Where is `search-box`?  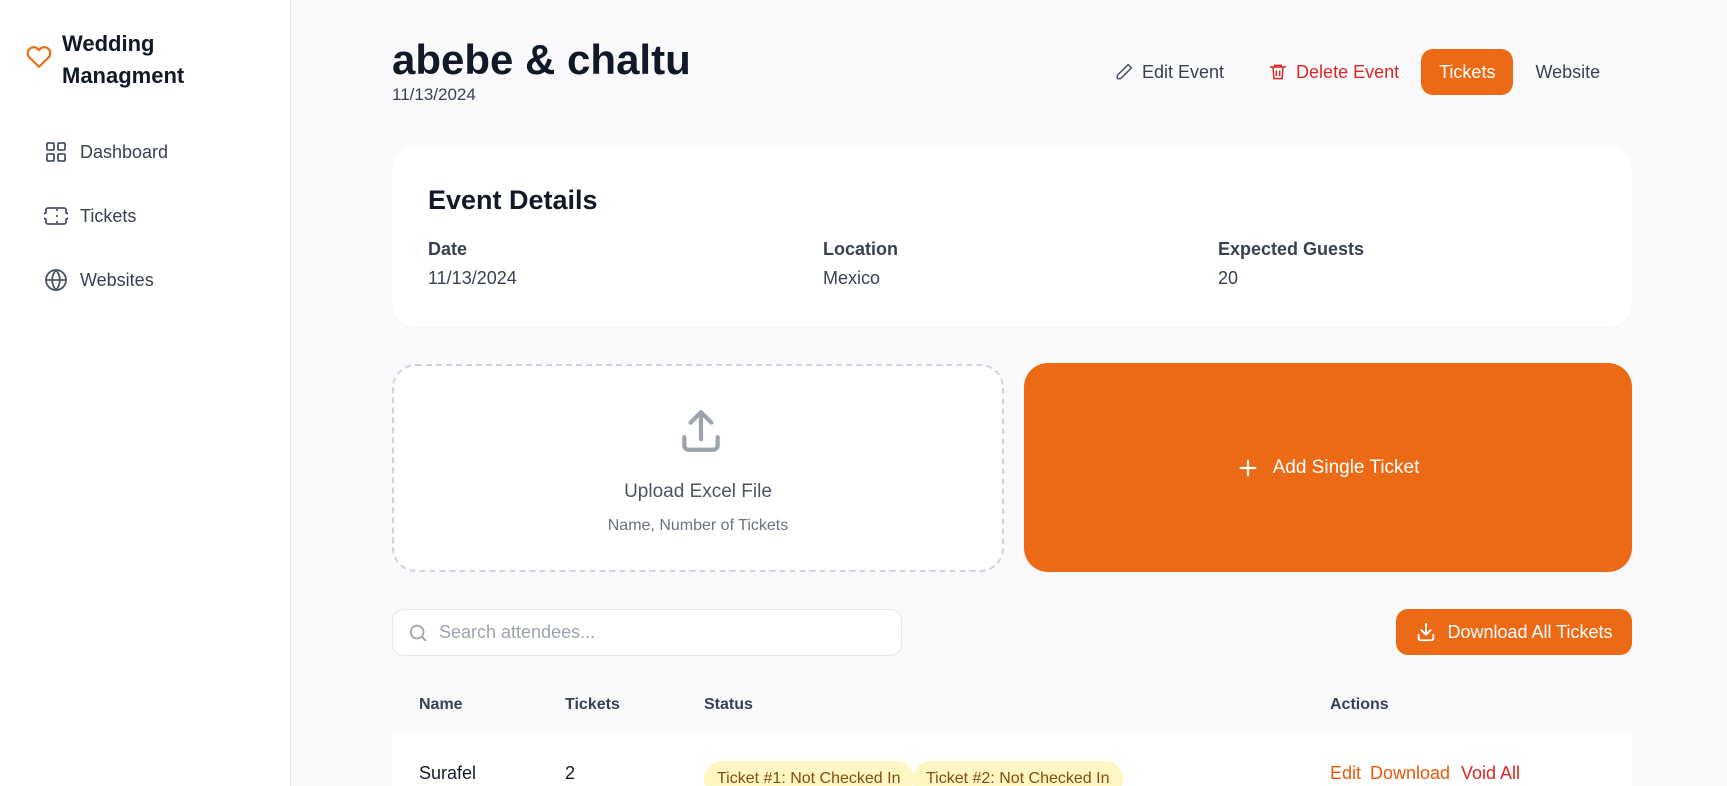
search-box is located at coordinates (647, 632).